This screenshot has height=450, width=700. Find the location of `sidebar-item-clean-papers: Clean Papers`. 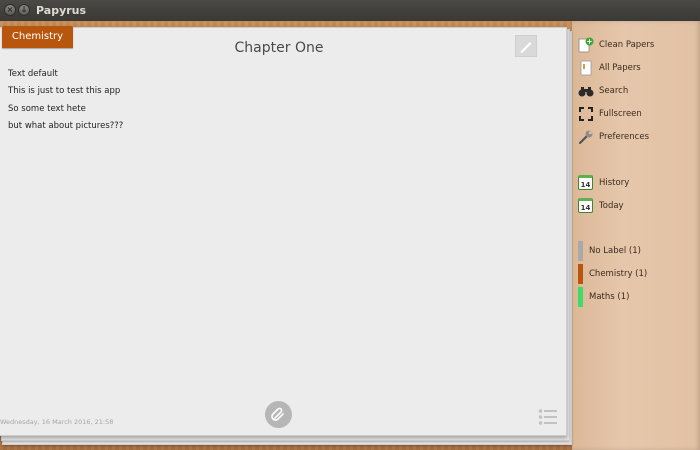

sidebar-item-clean-papers: Clean Papers is located at coordinates (616, 45).